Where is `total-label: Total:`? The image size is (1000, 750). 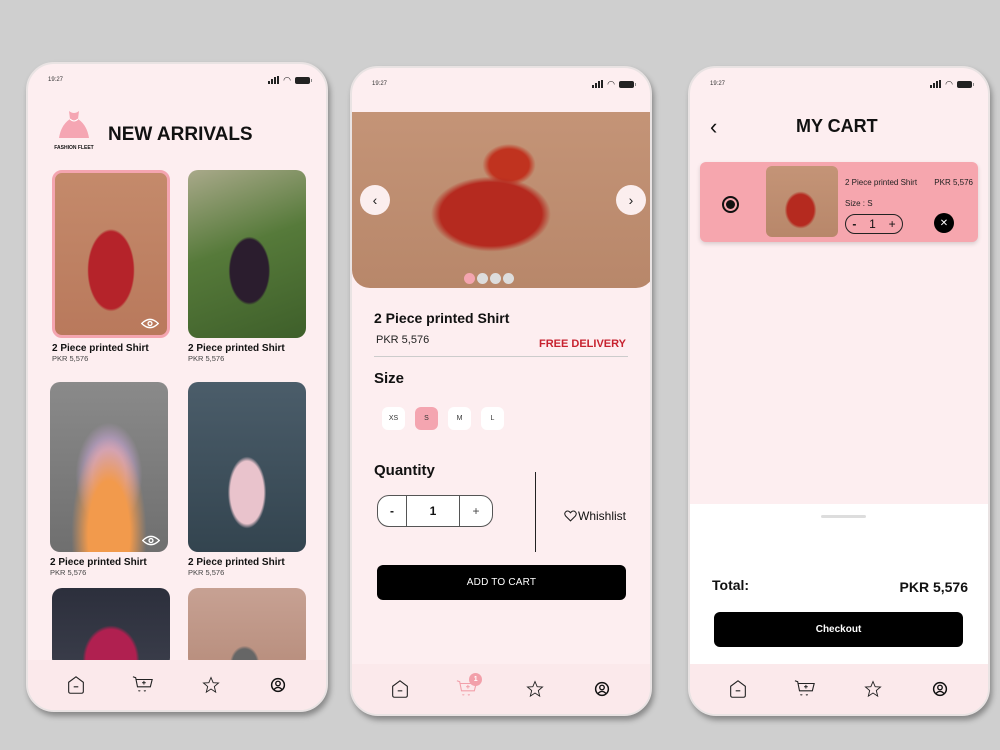
total-label: Total: is located at coordinates (731, 585).